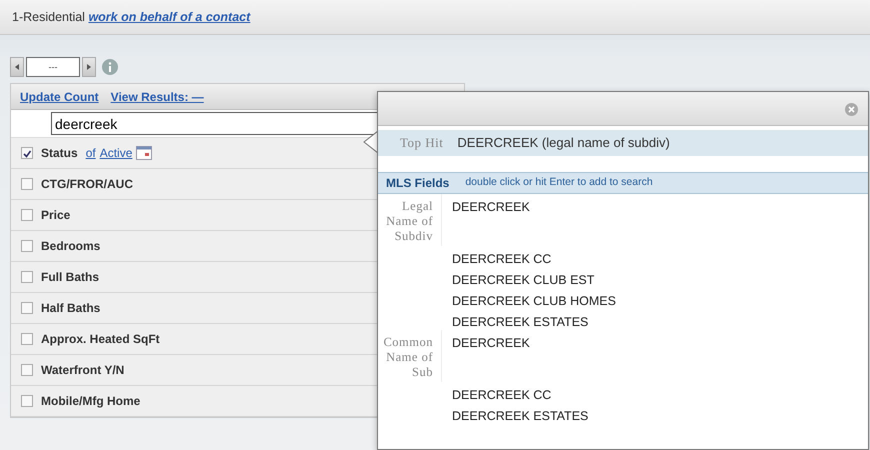 The width and height of the screenshot is (870, 450). I want to click on close-icon, so click(851, 109).